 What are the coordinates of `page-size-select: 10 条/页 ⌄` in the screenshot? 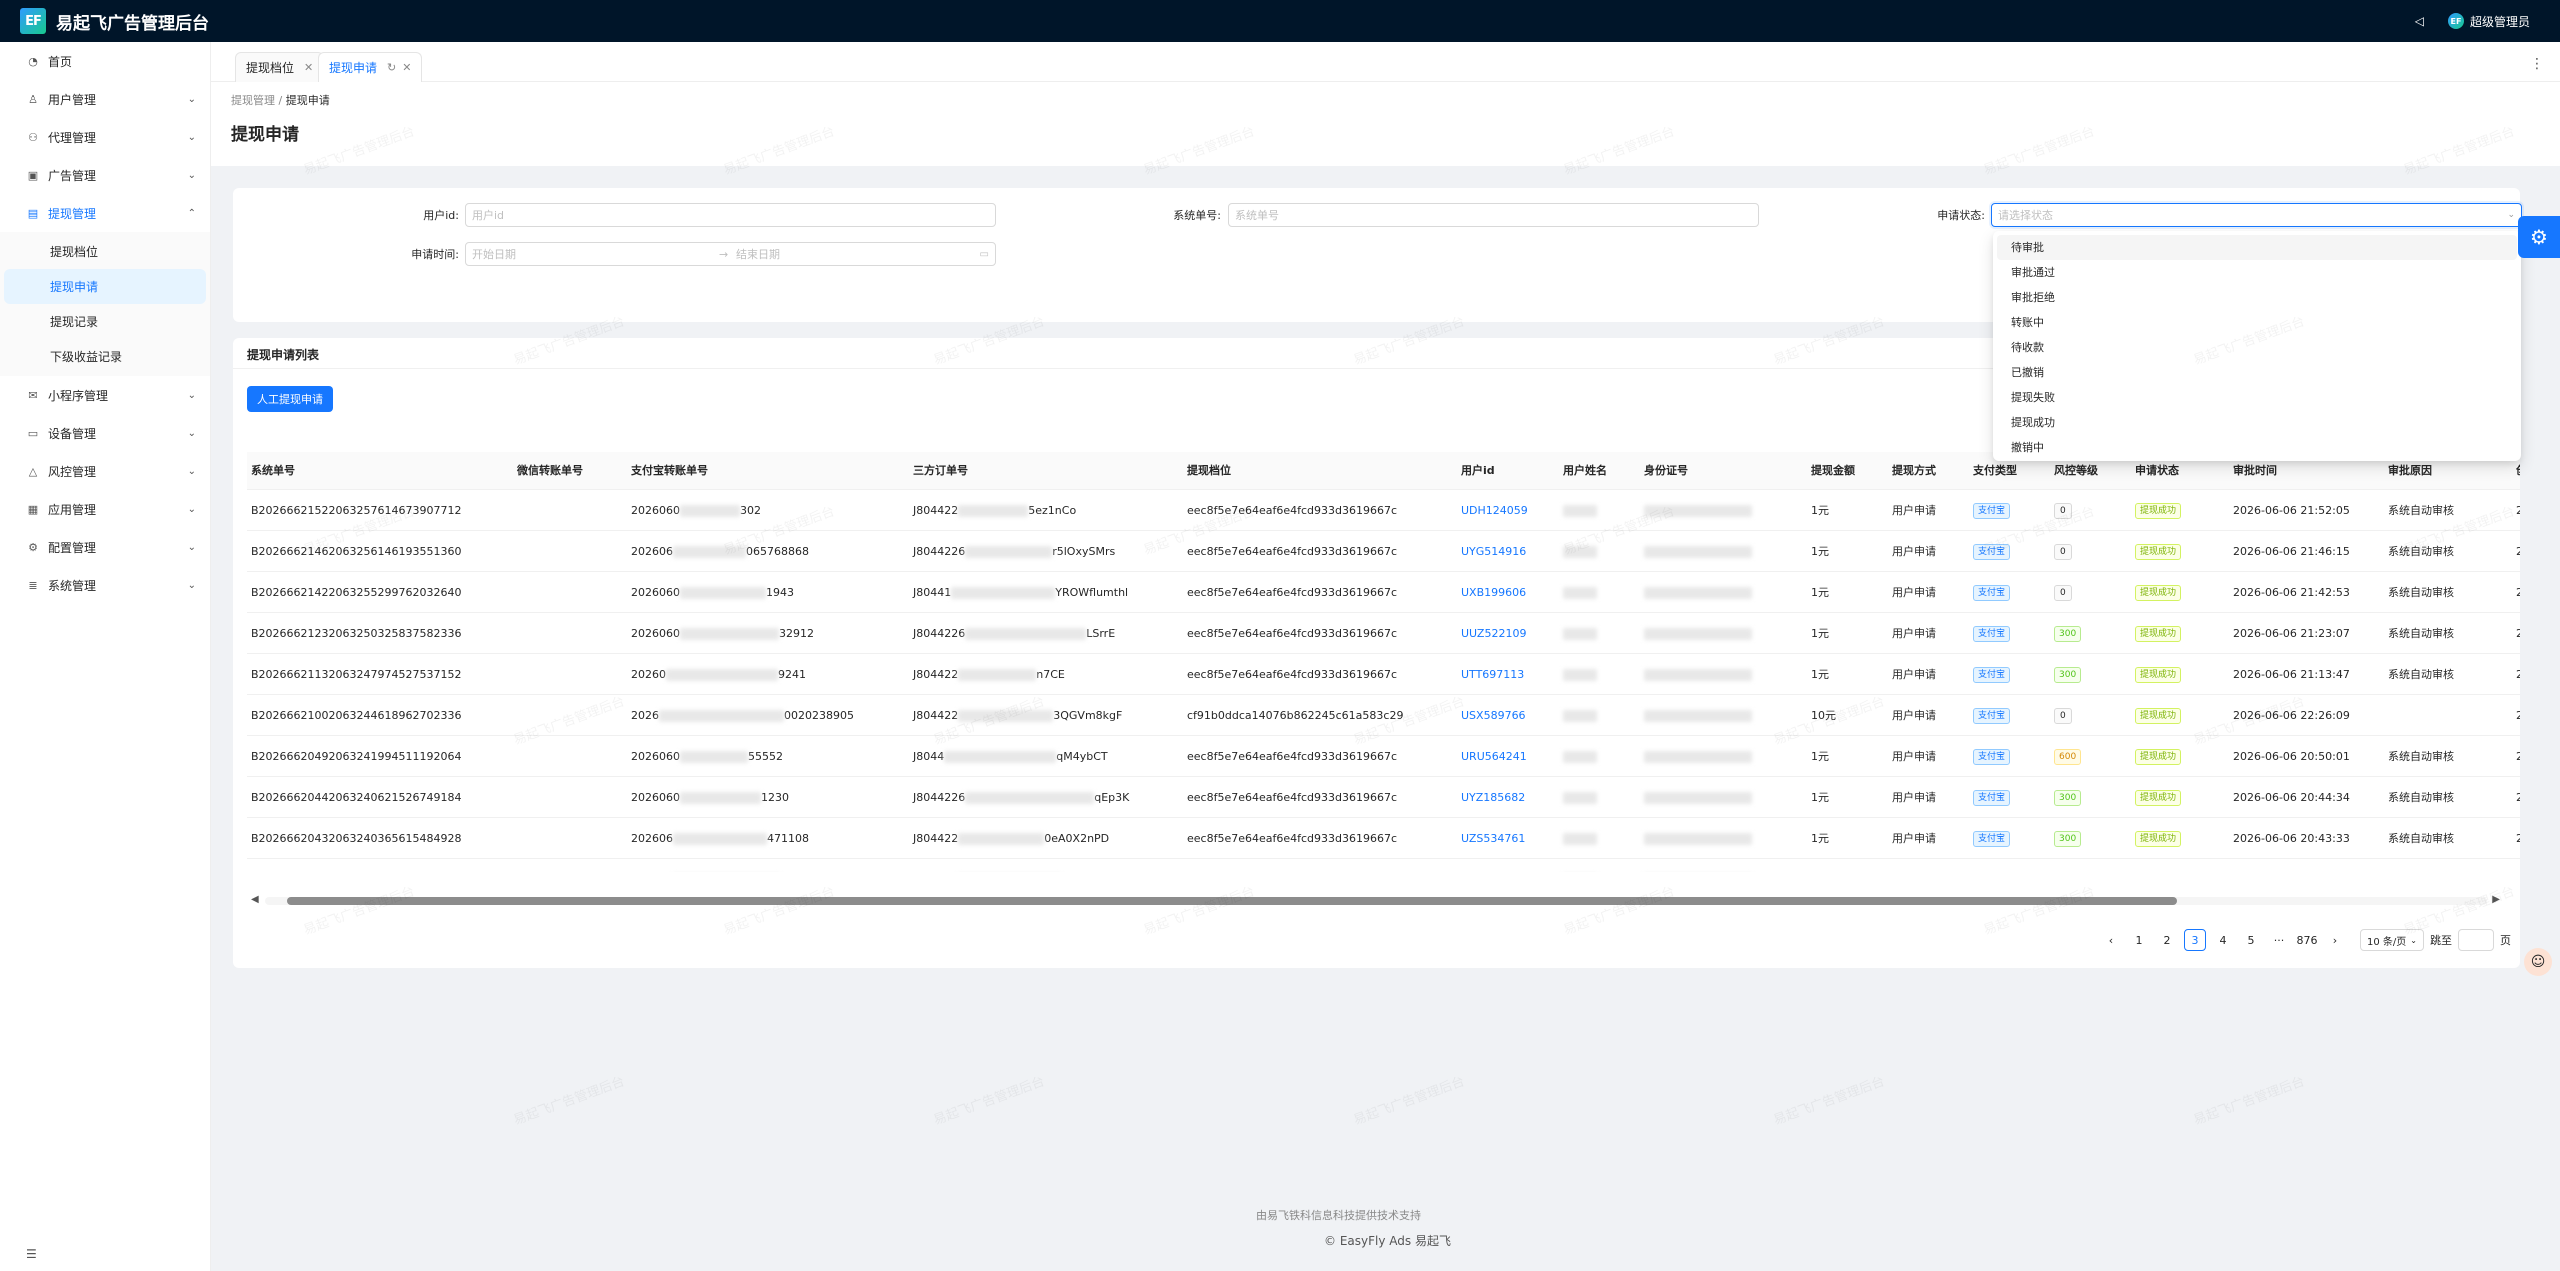 It's located at (2392, 940).